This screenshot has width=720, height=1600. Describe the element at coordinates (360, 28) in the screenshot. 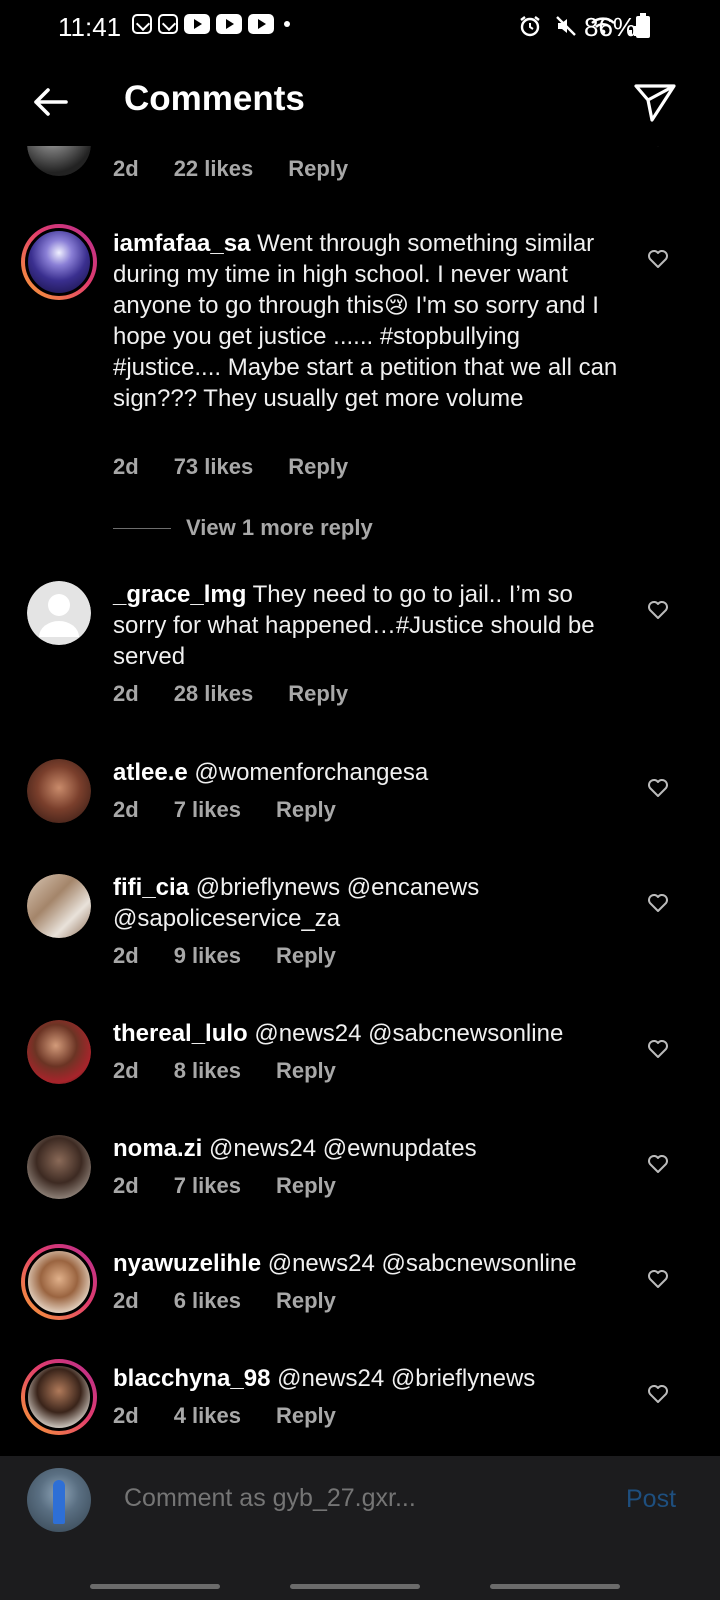

I see `status-bar: 11:41 86%` at that location.